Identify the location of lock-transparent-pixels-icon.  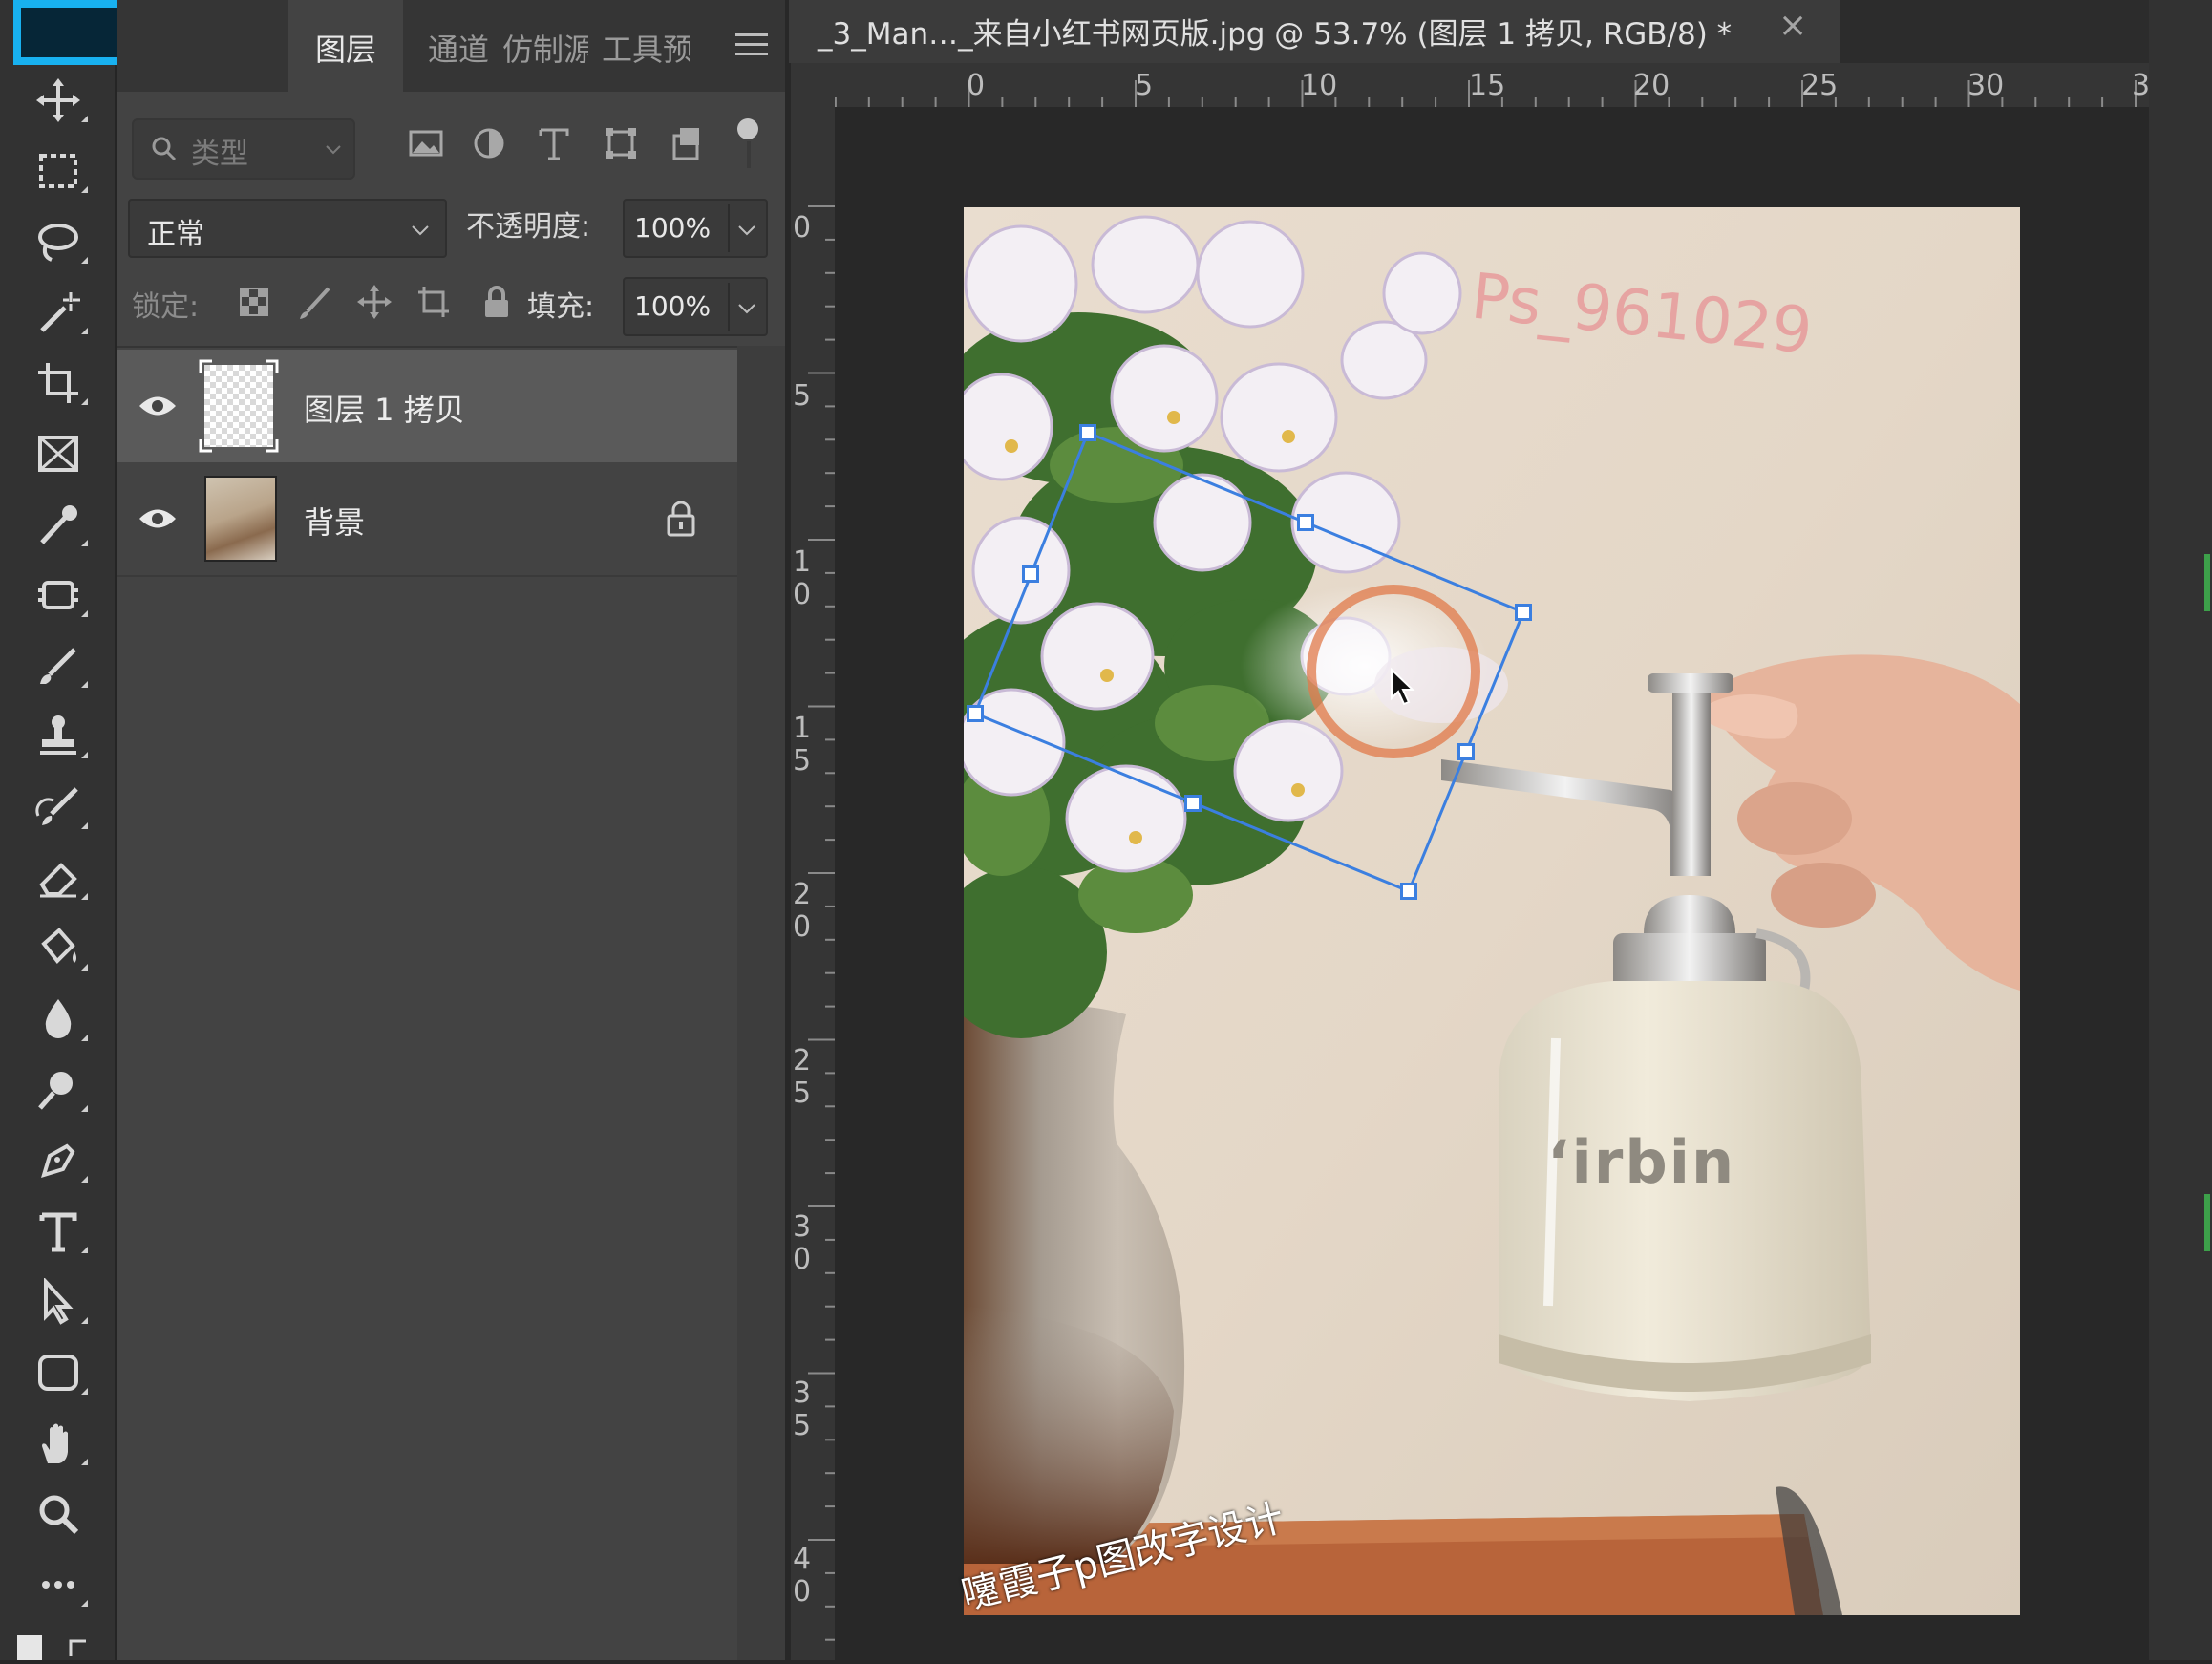
(254, 302).